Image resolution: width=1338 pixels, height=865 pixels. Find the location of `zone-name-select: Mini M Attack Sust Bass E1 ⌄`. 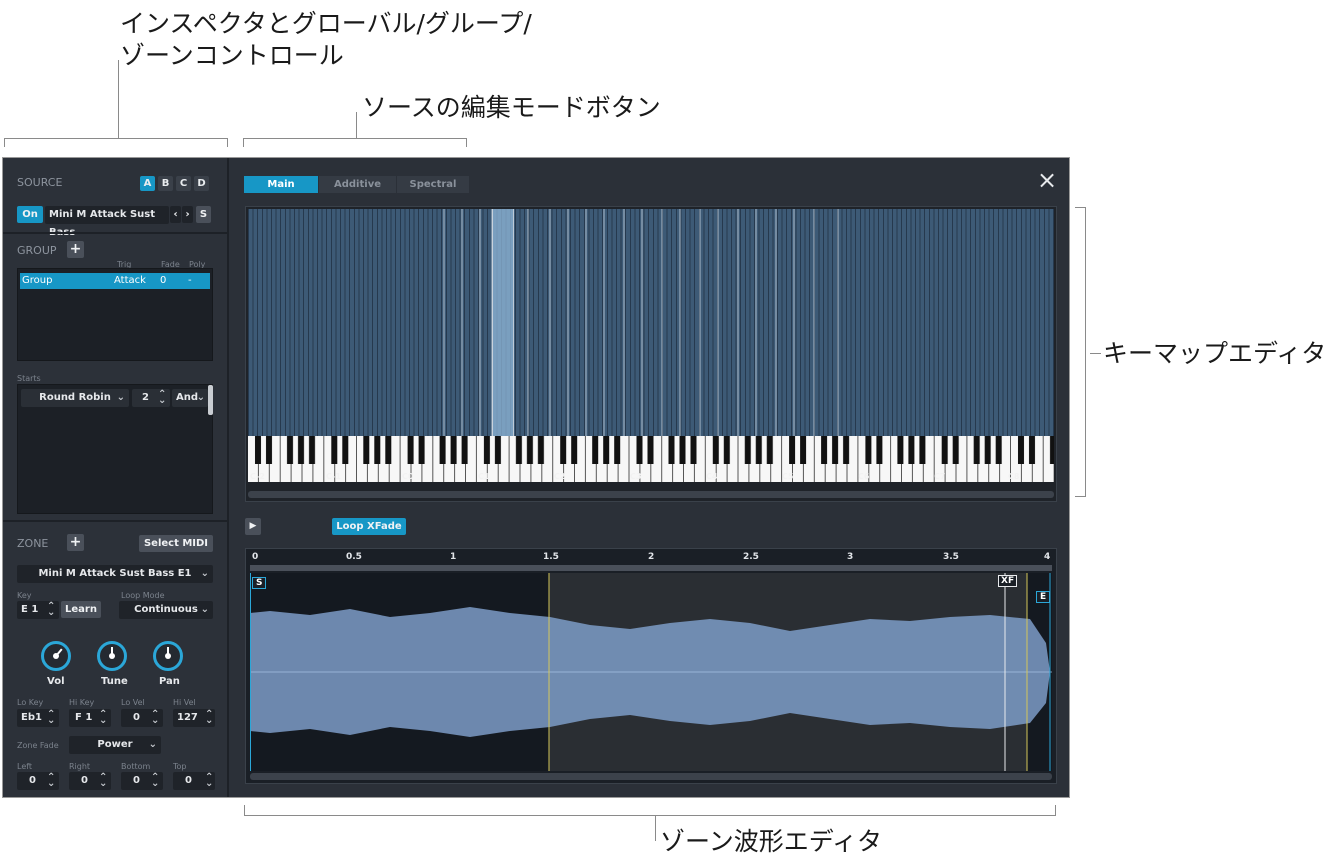

zone-name-select: Mini M Attack Sust Bass E1 ⌄ is located at coordinates (115, 574).